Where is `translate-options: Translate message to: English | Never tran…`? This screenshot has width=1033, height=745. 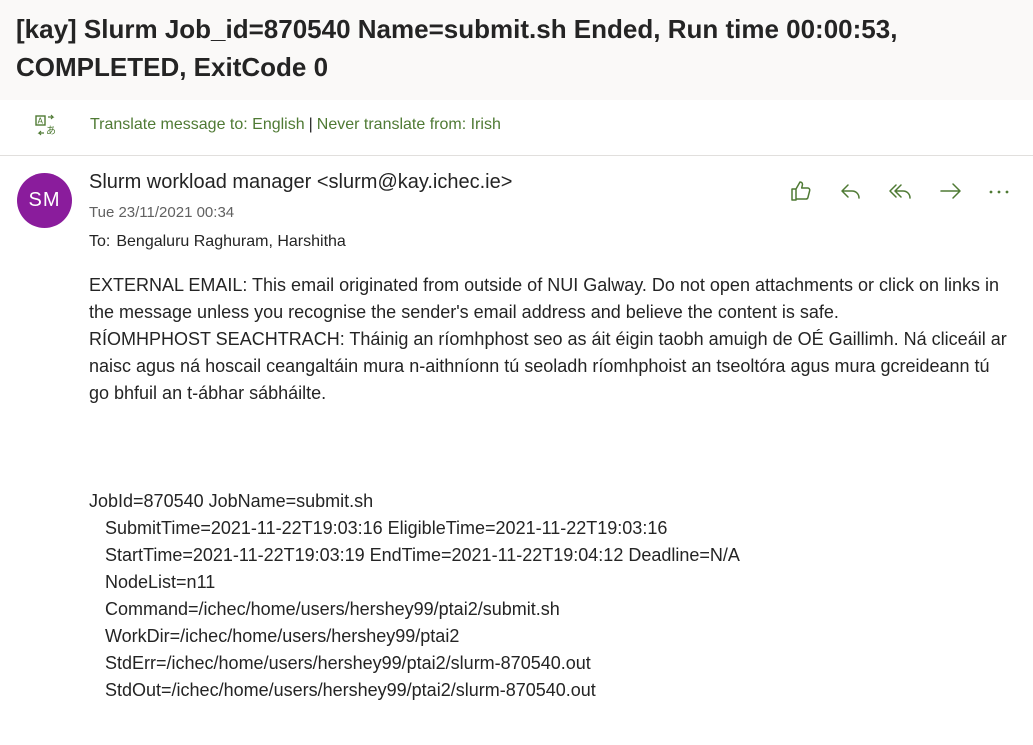
translate-options: Translate message to: English | Never tran… is located at coordinates (295, 125).